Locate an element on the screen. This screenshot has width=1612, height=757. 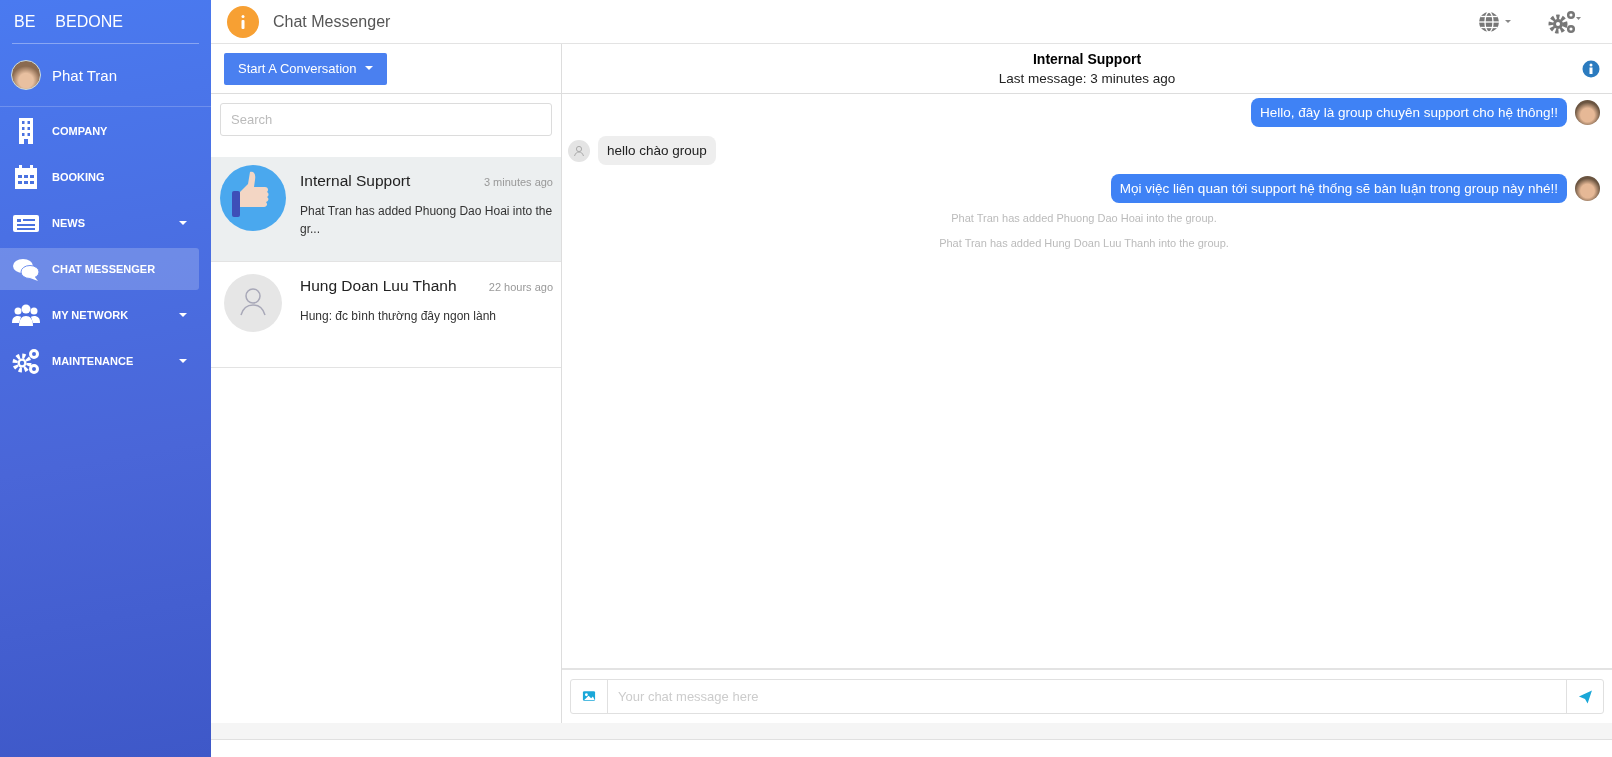
message-bubble: Hello, đây là group chuyên support cho hệ thông!! is located at coordinates (1409, 112).